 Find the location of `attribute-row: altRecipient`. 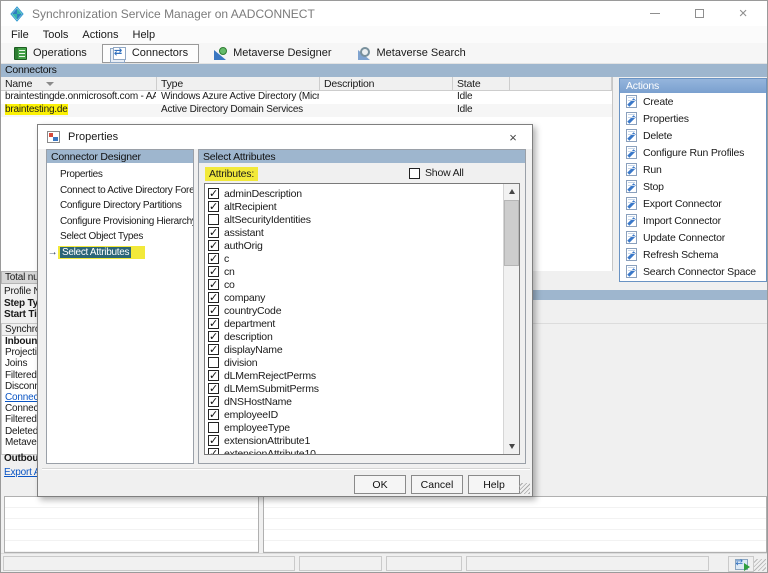

attribute-row: altRecipient is located at coordinates (363, 206).